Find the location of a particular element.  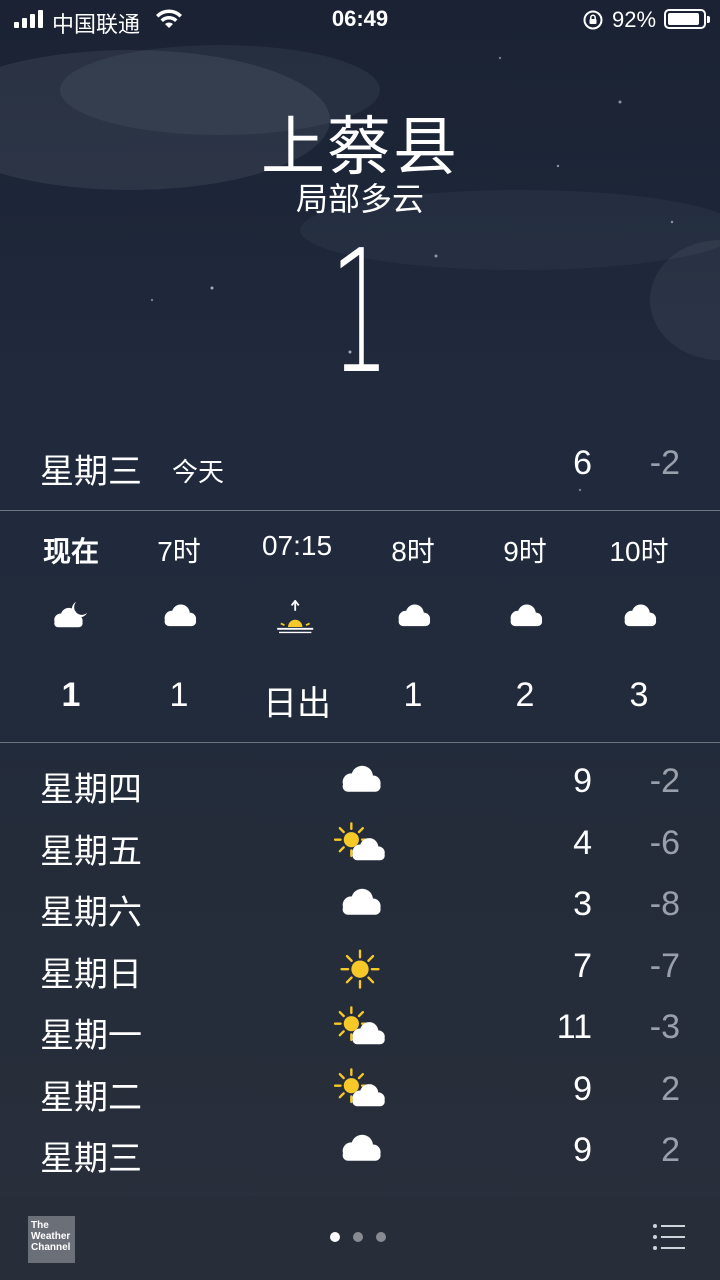

hourly-temp: 2 is located at coordinates (525, 695).